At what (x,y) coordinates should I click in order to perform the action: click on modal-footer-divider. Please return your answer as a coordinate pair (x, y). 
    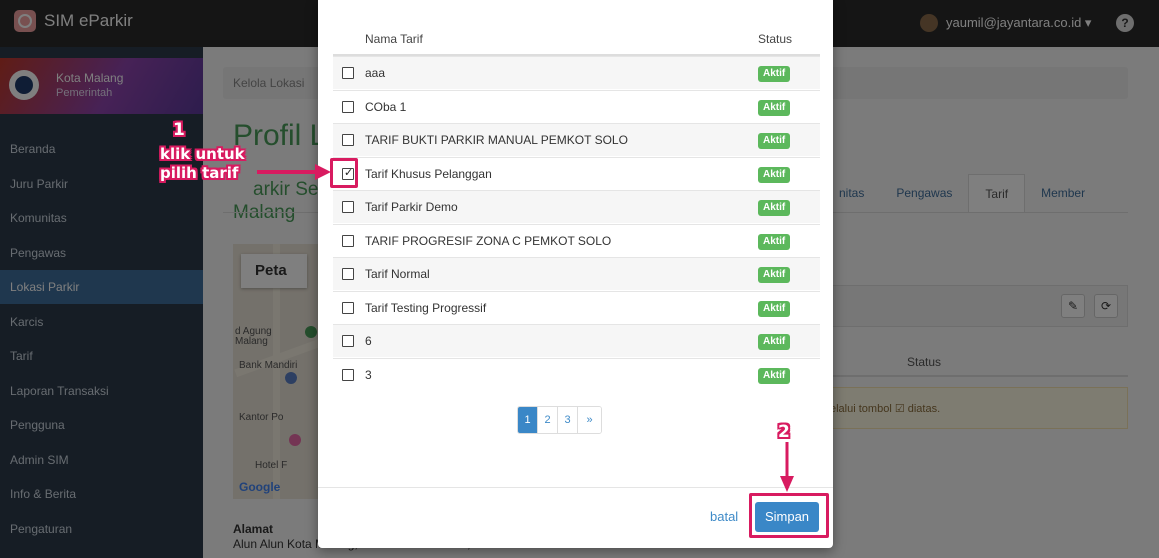
    Looking at the image, I should click on (575, 487).